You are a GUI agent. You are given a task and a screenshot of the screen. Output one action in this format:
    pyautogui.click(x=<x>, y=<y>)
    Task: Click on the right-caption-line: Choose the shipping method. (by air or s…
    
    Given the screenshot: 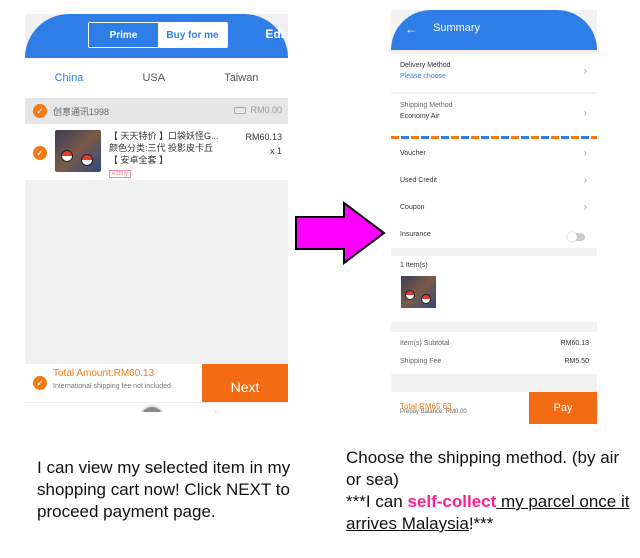 What is the action you would take?
    pyautogui.click(x=483, y=468)
    